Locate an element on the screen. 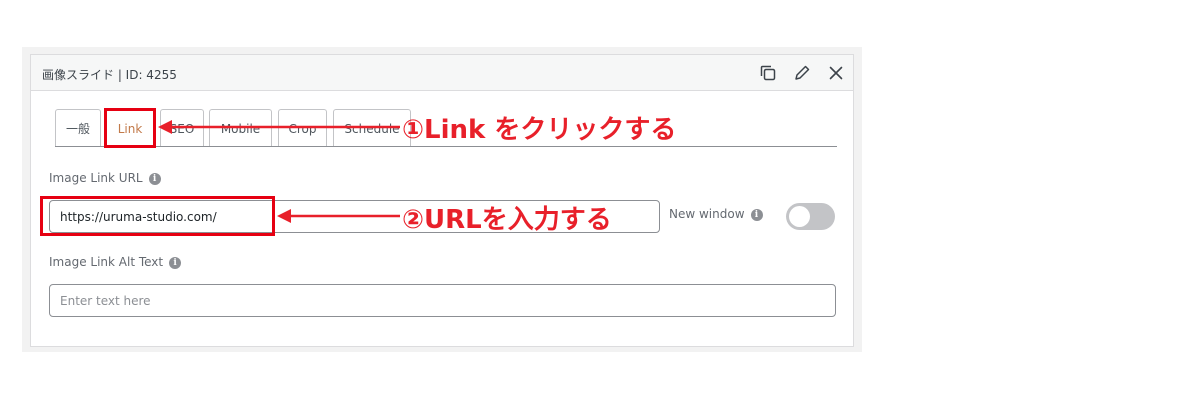 The width and height of the screenshot is (1200, 400). arrow-step1 is located at coordinates (279, 127).